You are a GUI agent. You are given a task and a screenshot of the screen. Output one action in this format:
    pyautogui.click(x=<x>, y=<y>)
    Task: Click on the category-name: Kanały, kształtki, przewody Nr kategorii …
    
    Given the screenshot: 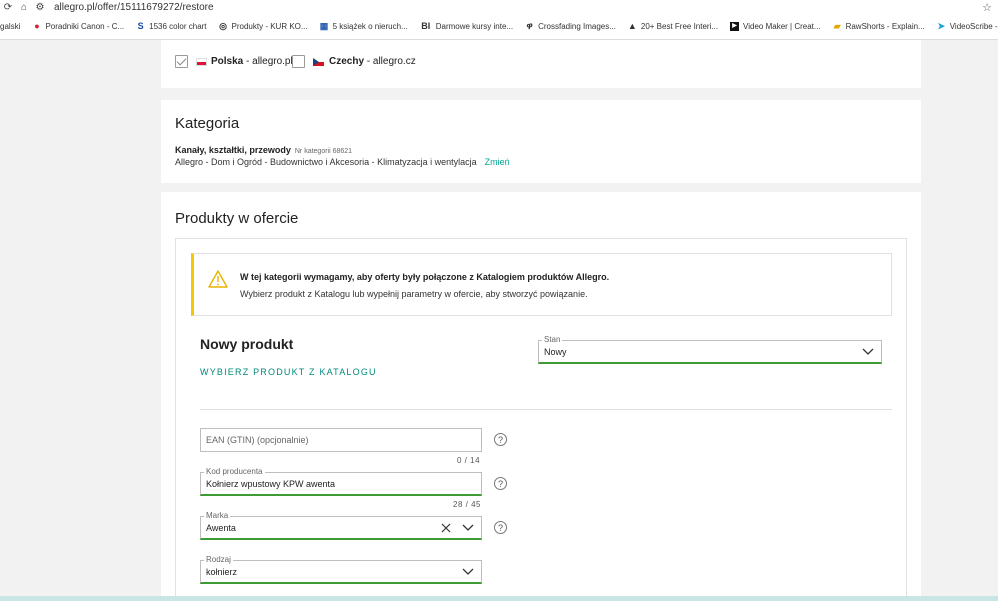 What is the action you would take?
    pyautogui.click(x=264, y=150)
    